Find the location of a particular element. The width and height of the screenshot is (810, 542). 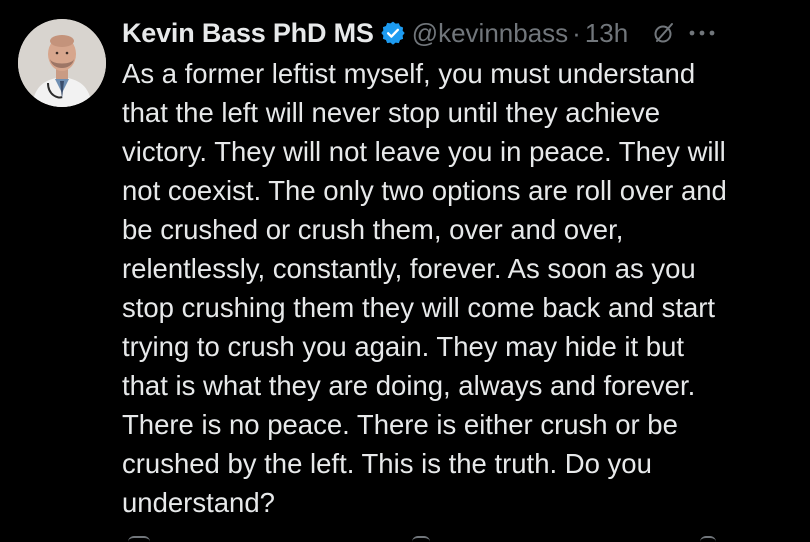

share-icon is located at coordinates (708, 539).